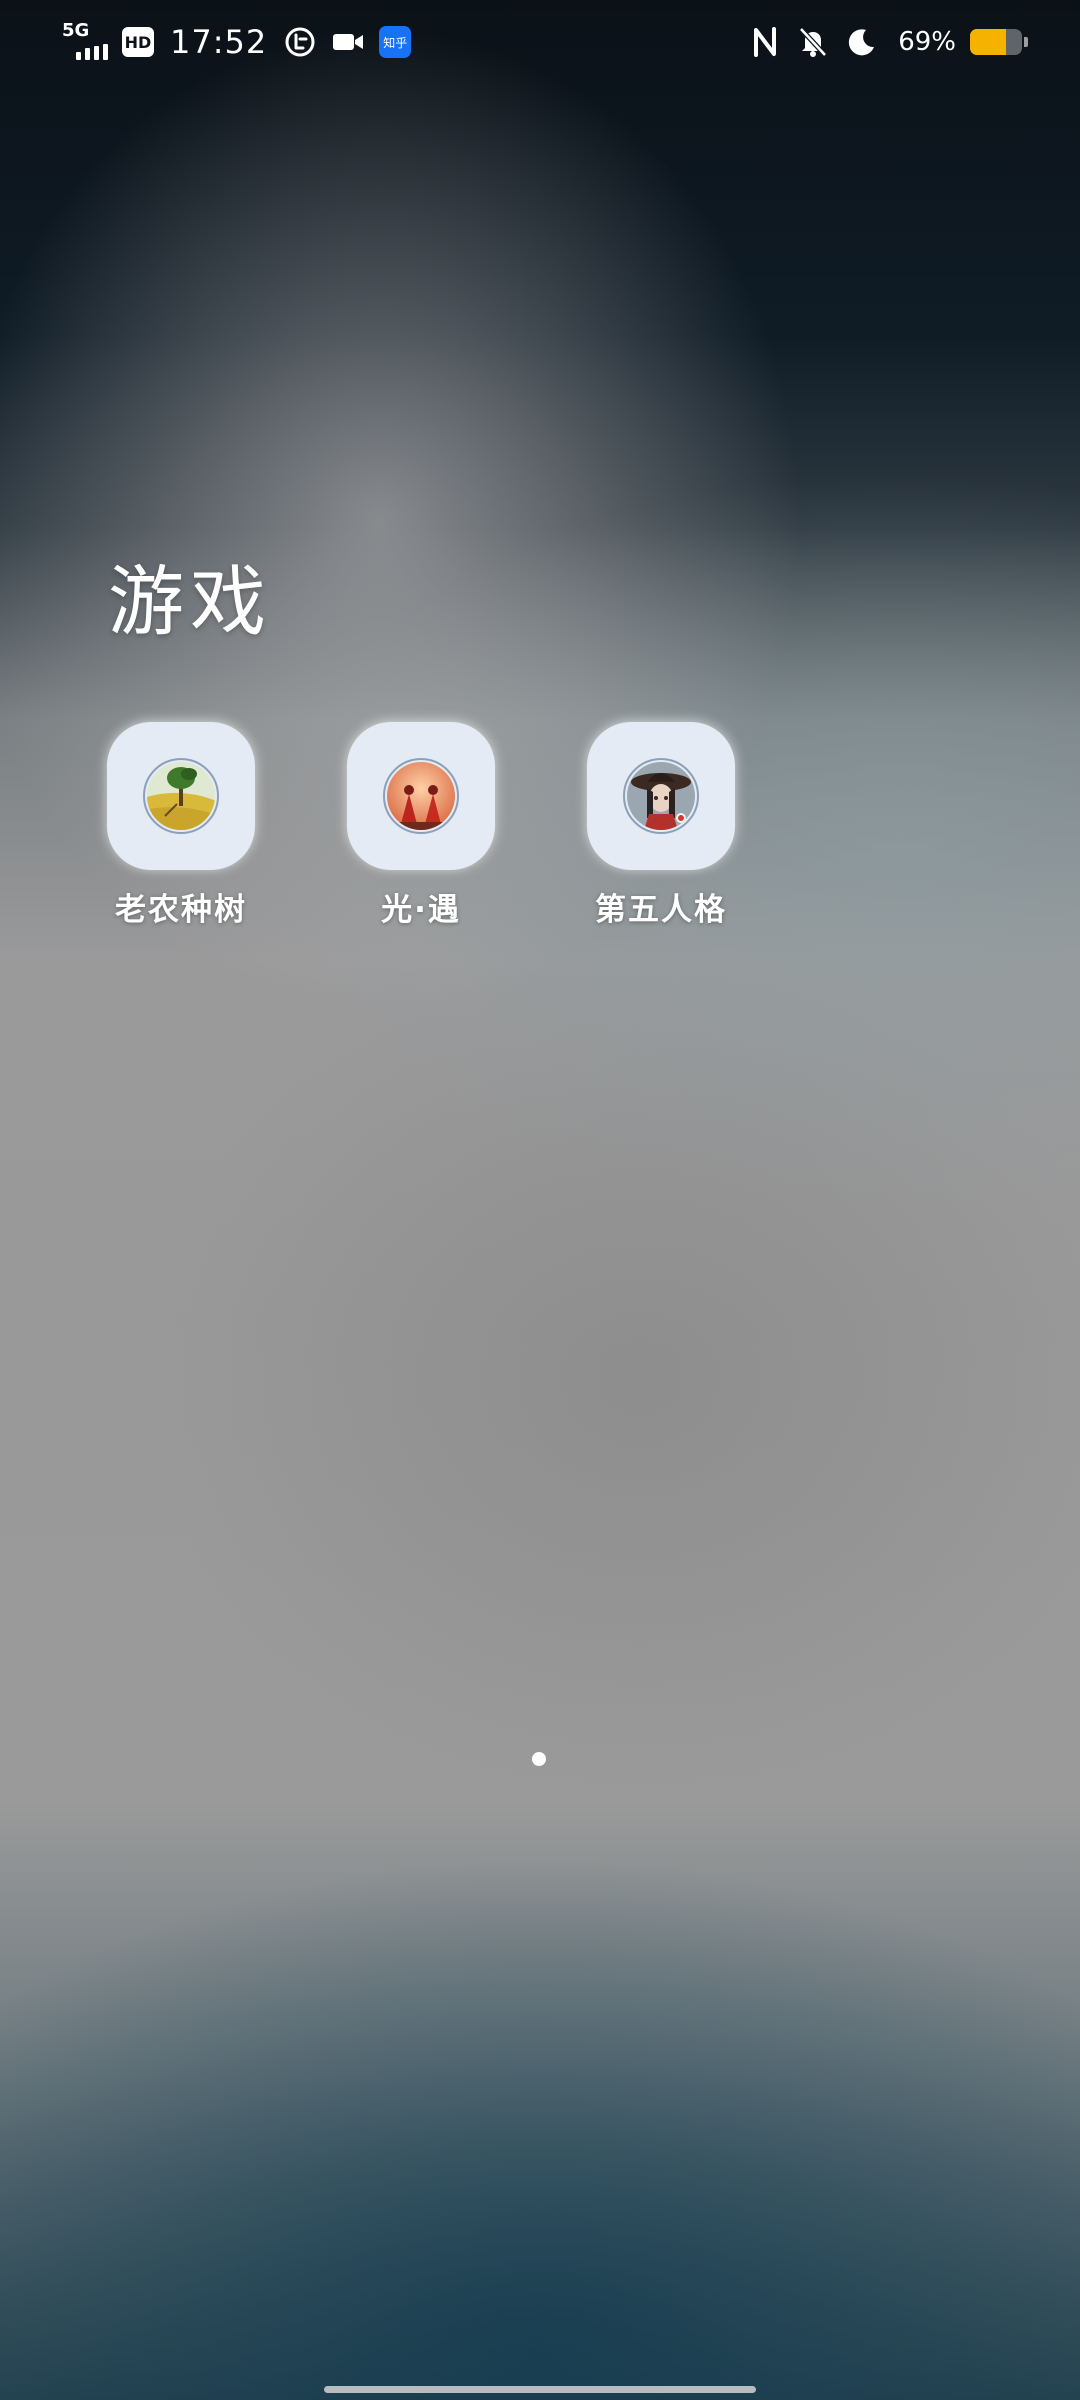 The width and height of the screenshot is (1080, 2400). What do you see at coordinates (300, 42) in the screenshot?
I see `clock-badge-icon` at bounding box center [300, 42].